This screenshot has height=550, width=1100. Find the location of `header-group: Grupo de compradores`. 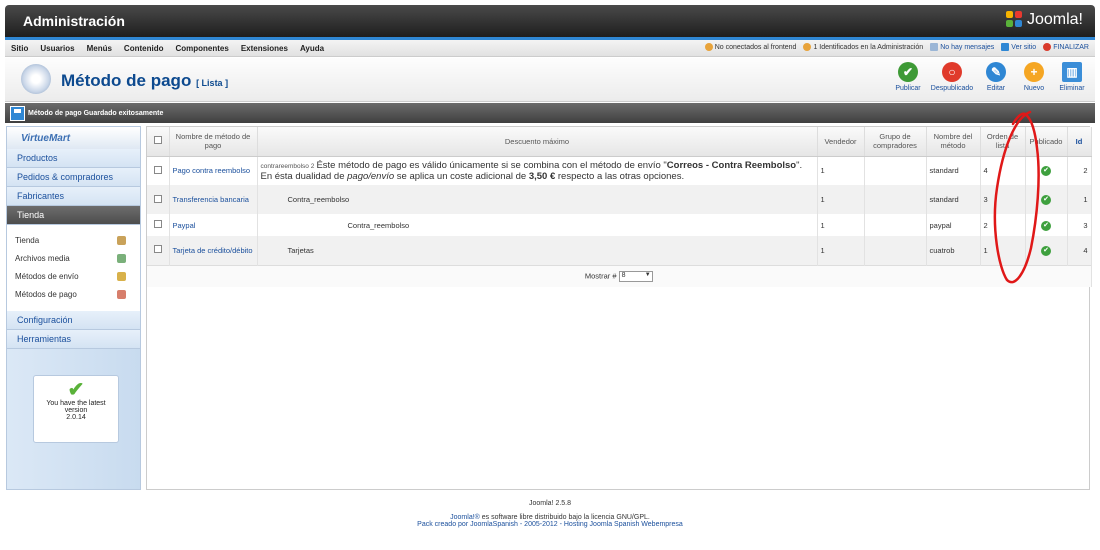

header-group: Grupo de compradores is located at coordinates (895, 142).